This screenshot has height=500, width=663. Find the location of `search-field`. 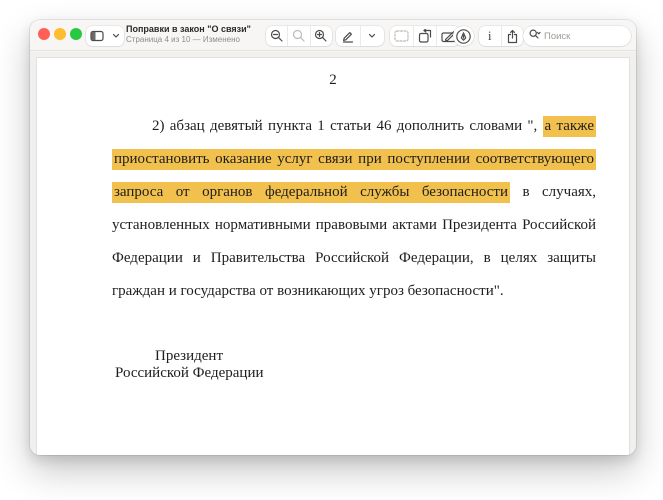

search-field is located at coordinates (577, 36).